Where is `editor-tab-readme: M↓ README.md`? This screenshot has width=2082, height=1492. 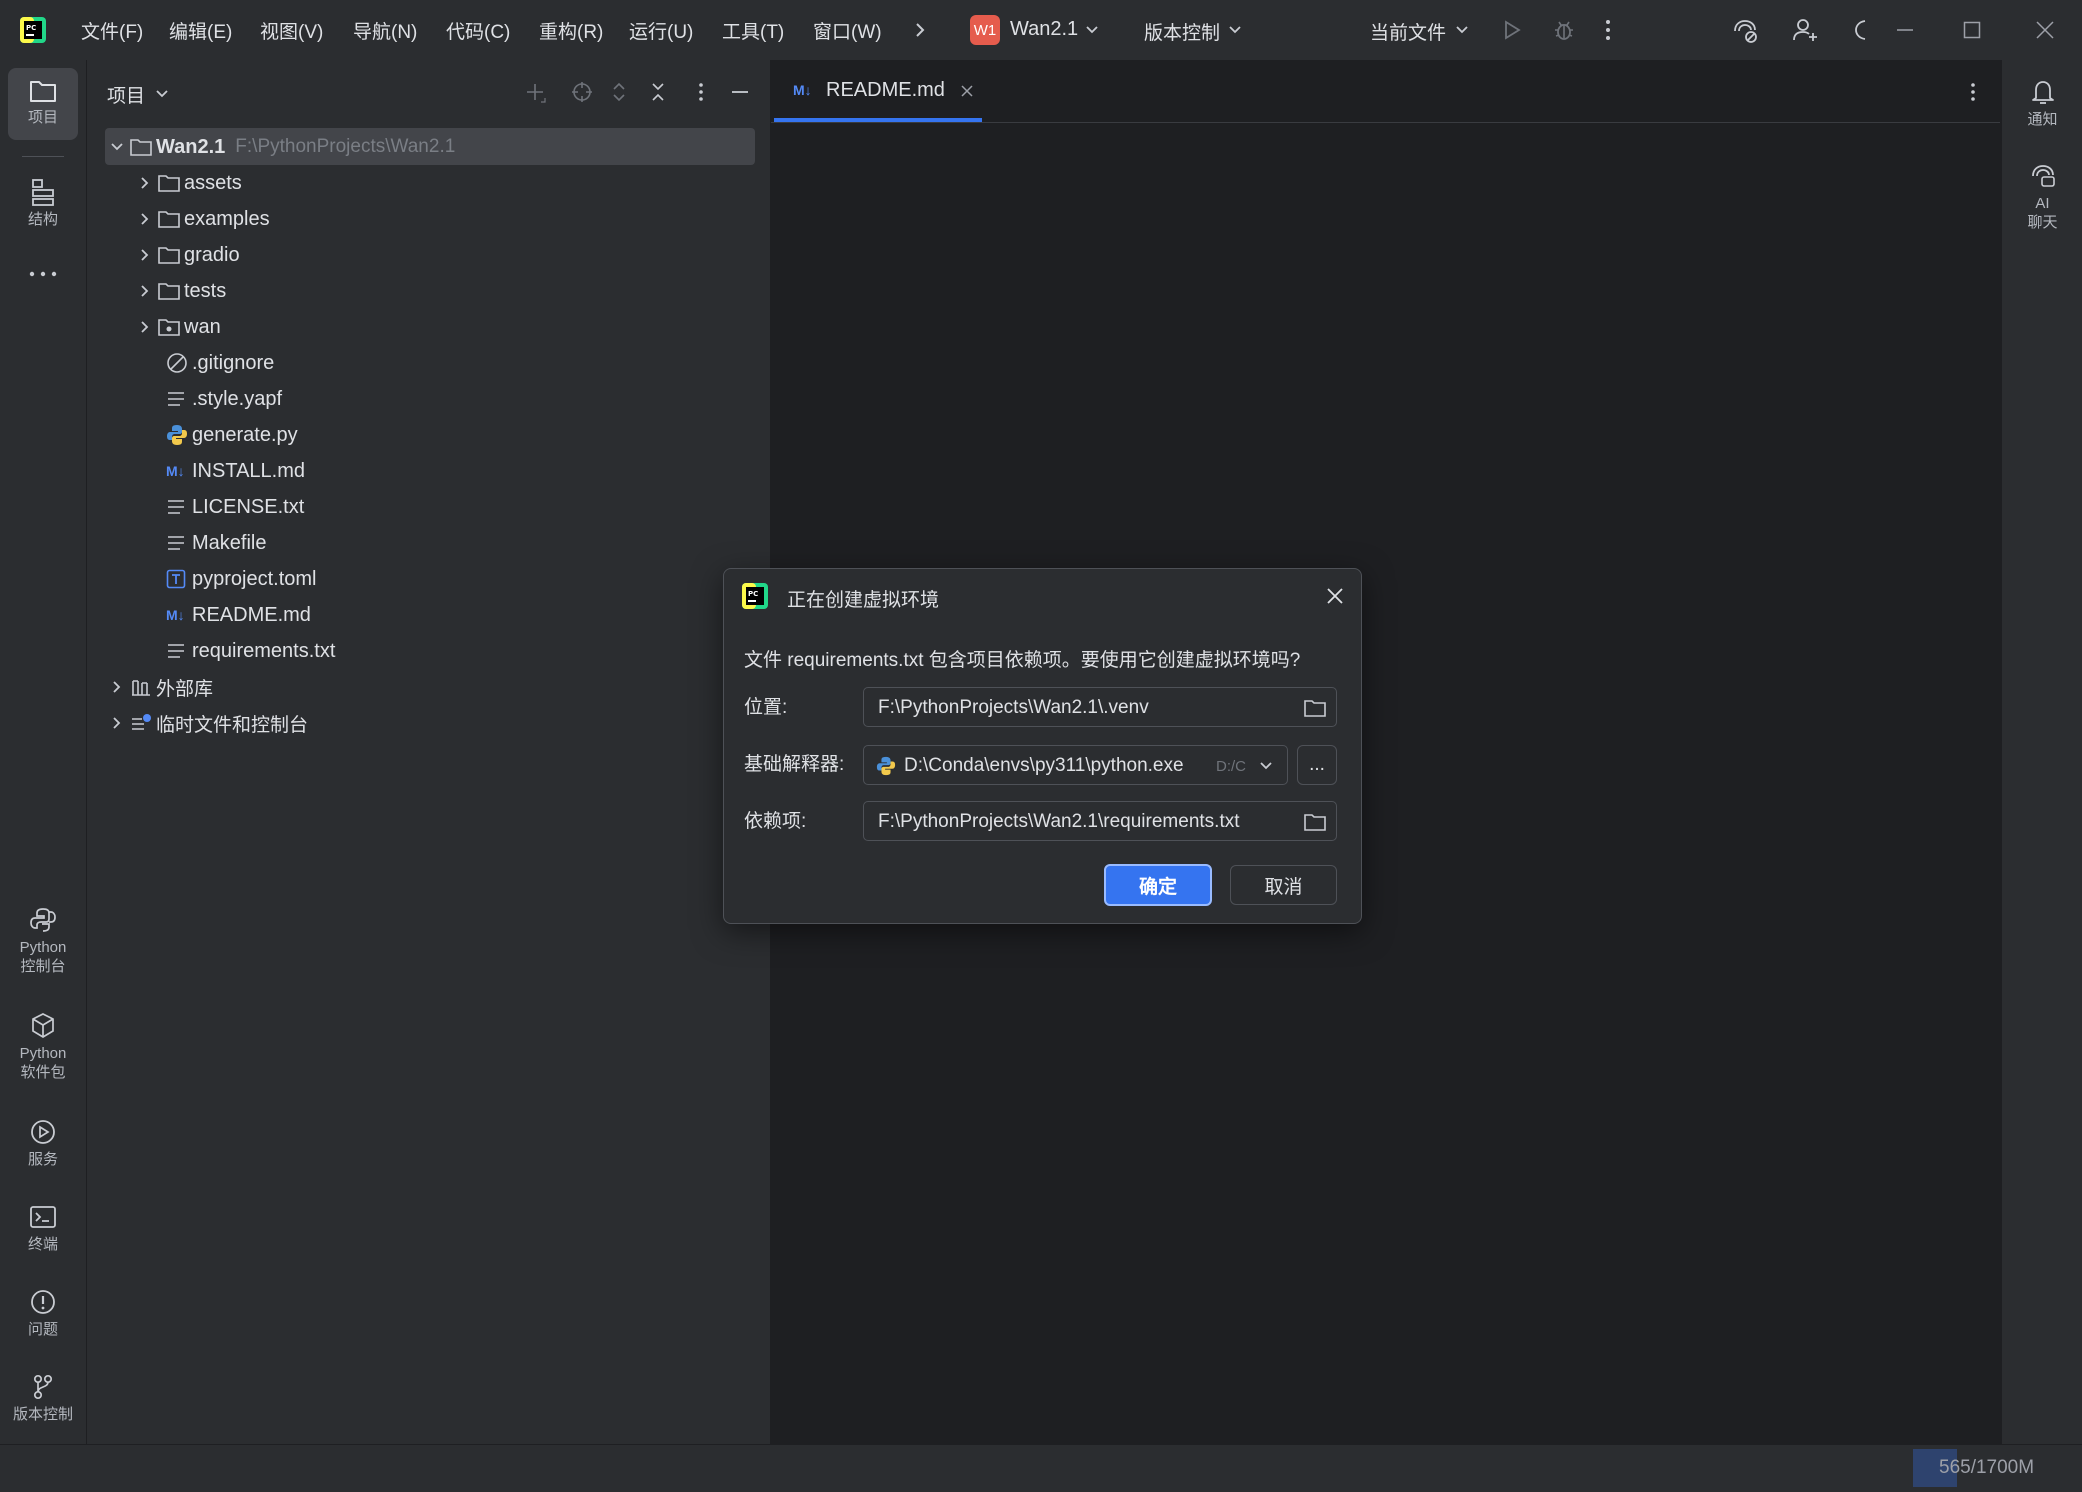 editor-tab-readme: M↓ README.md is located at coordinates (878, 91).